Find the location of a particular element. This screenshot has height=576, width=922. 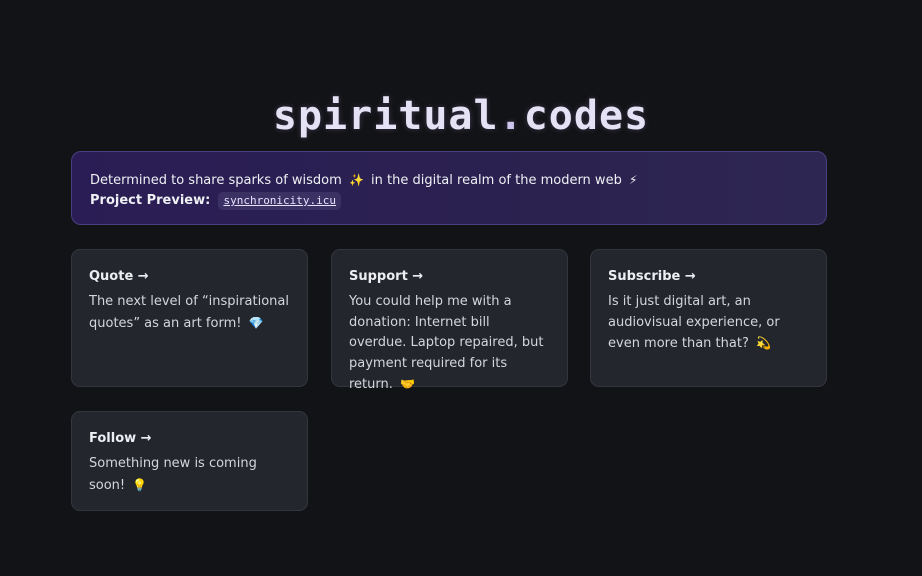

sparkles-icon: ✨ is located at coordinates (356, 180).